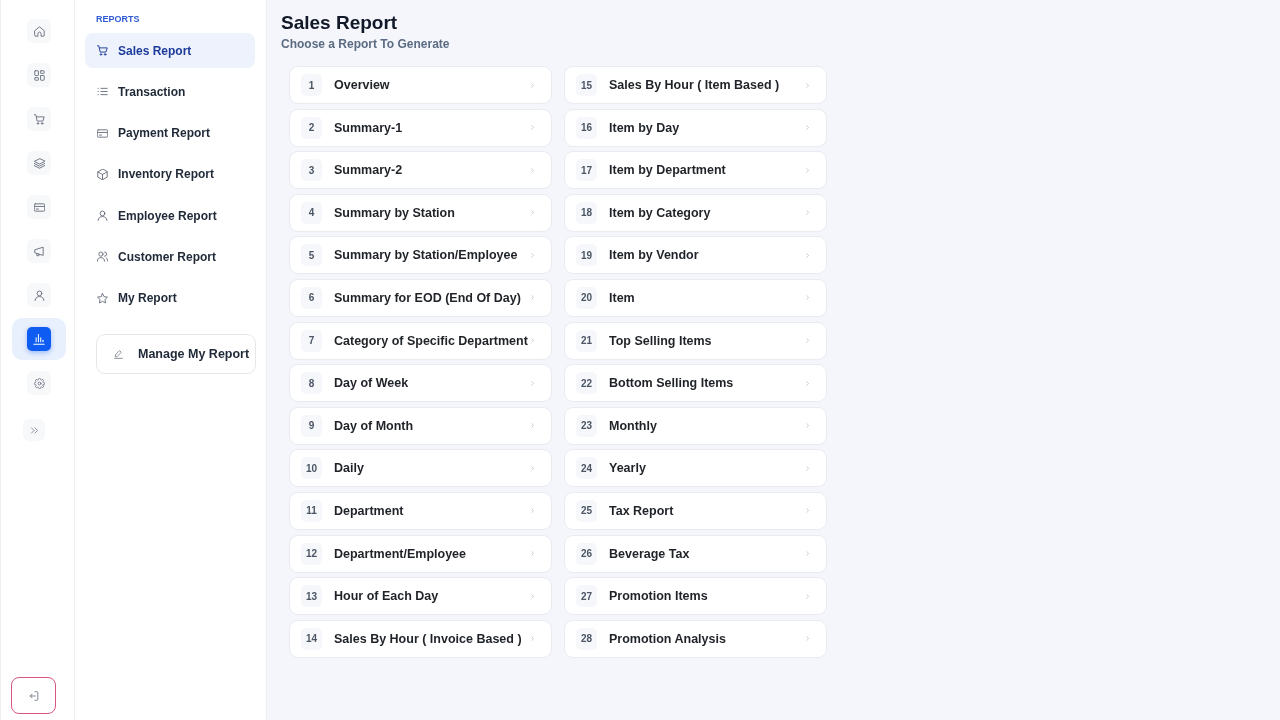 The height and width of the screenshot is (720, 1280). I want to click on manage-report-button: Manage My Report, so click(176, 354).